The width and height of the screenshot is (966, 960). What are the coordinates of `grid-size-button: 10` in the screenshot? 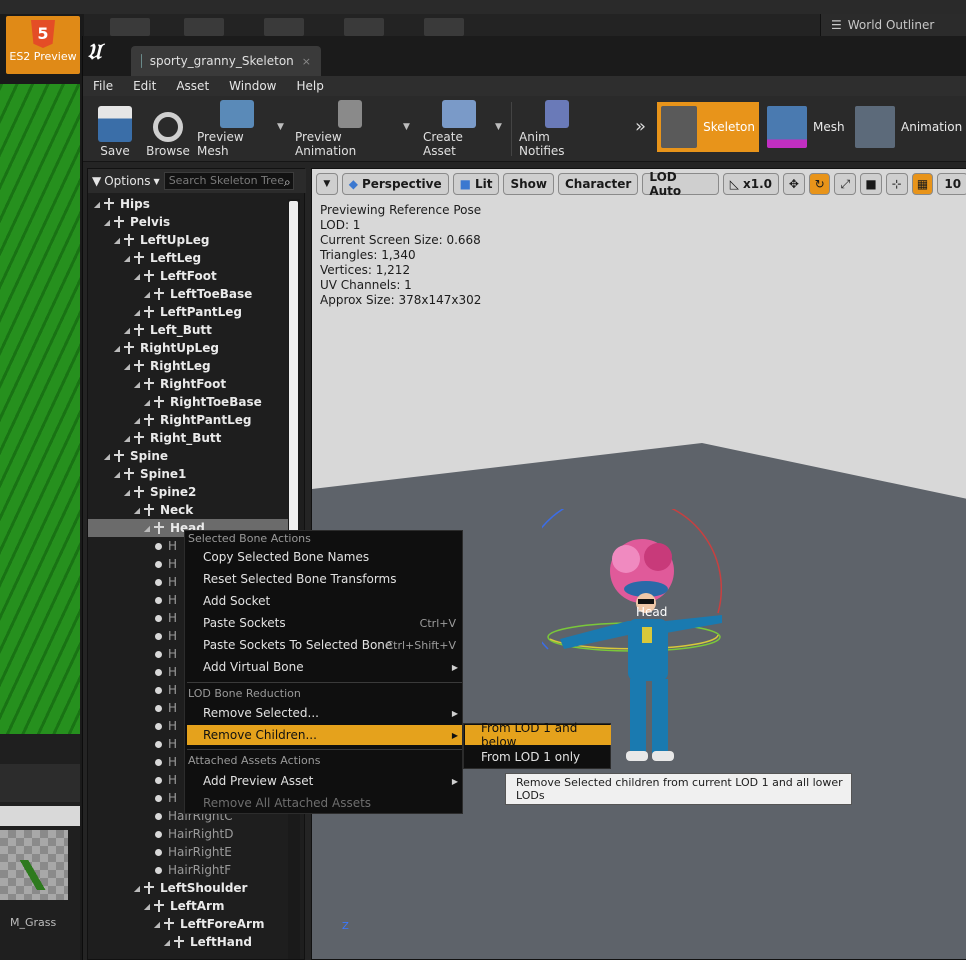 It's located at (951, 184).